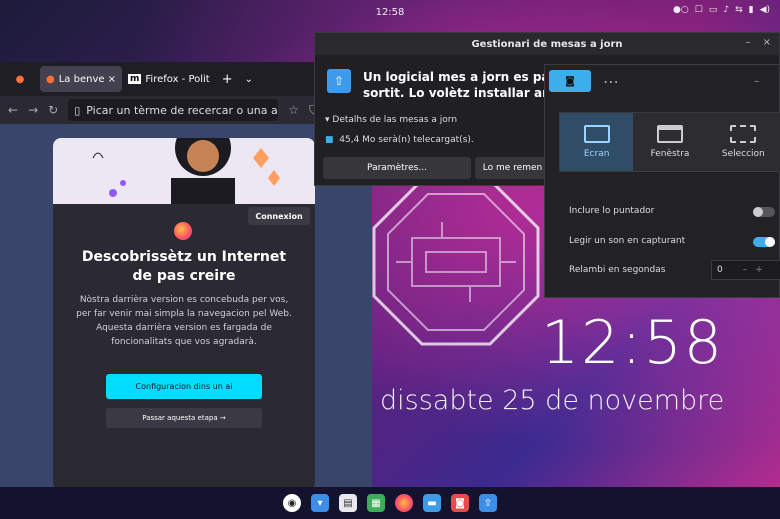 Image resolution: width=780 pixels, height=519 pixels. I want to click on window-title: Gestionari de mesas a jorn, so click(547, 44).